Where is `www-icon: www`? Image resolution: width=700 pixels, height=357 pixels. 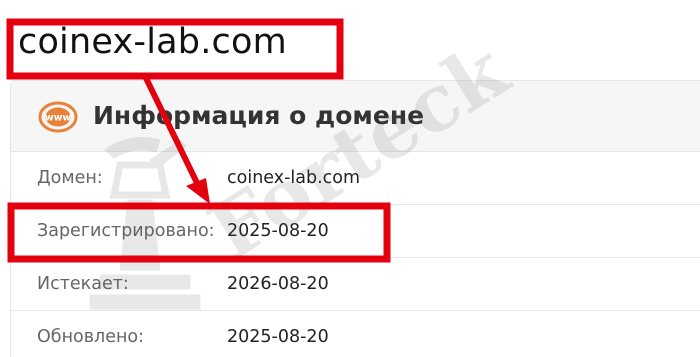
www-icon: www is located at coordinates (58, 117).